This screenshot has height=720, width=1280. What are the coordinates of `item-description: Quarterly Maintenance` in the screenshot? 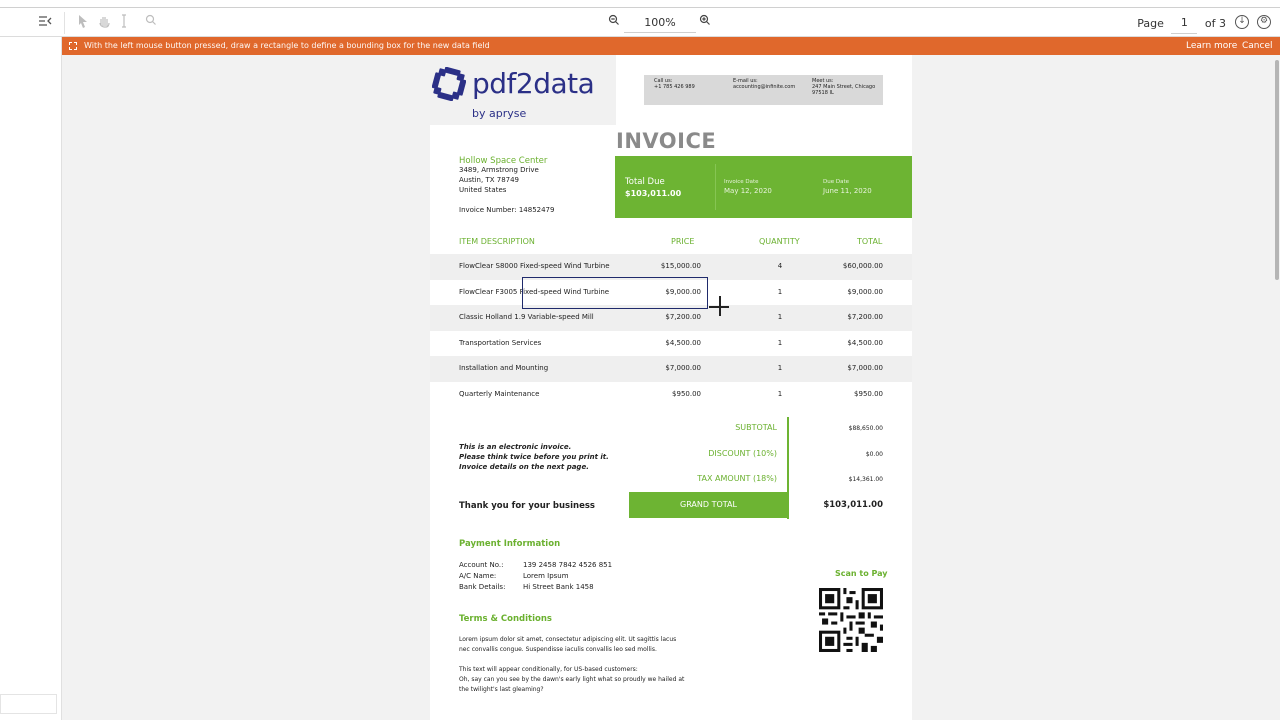 It's located at (499, 393).